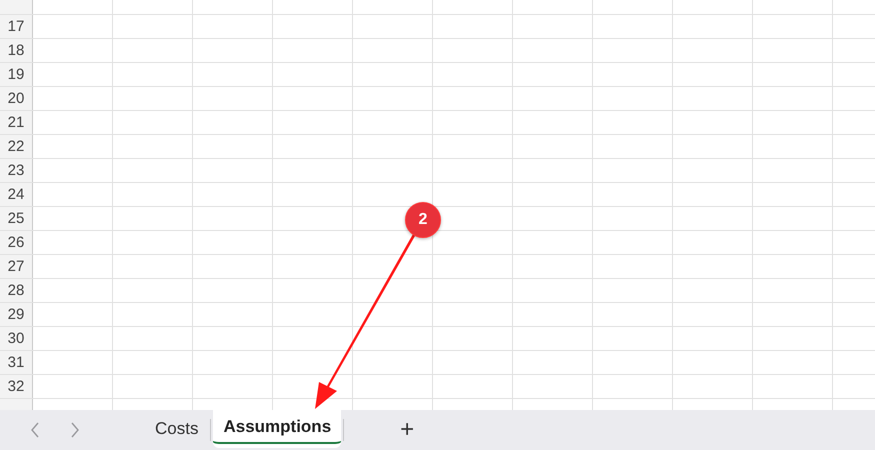  Describe the element at coordinates (16, 26) in the screenshot. I see `row-number: 17` at that location.